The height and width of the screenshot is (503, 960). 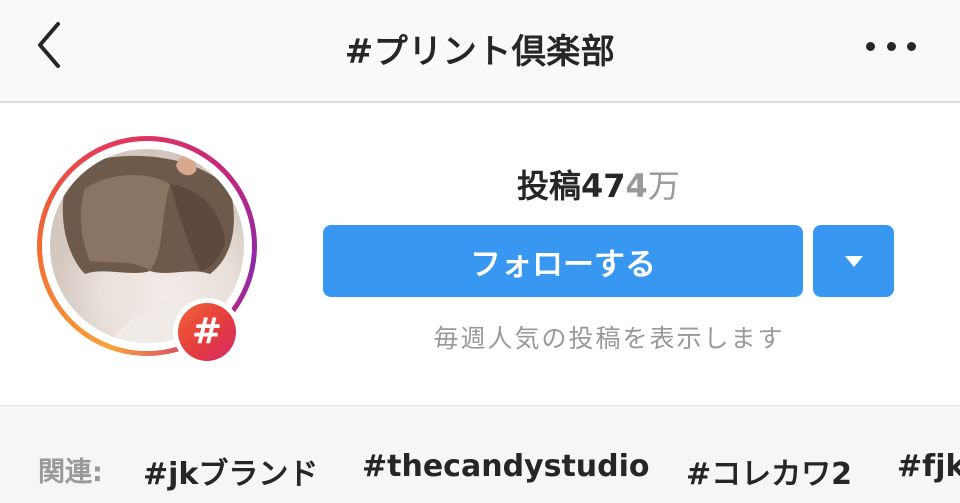 I want to click on related-tag: #thecandystudio, so click(x=506, y=466).